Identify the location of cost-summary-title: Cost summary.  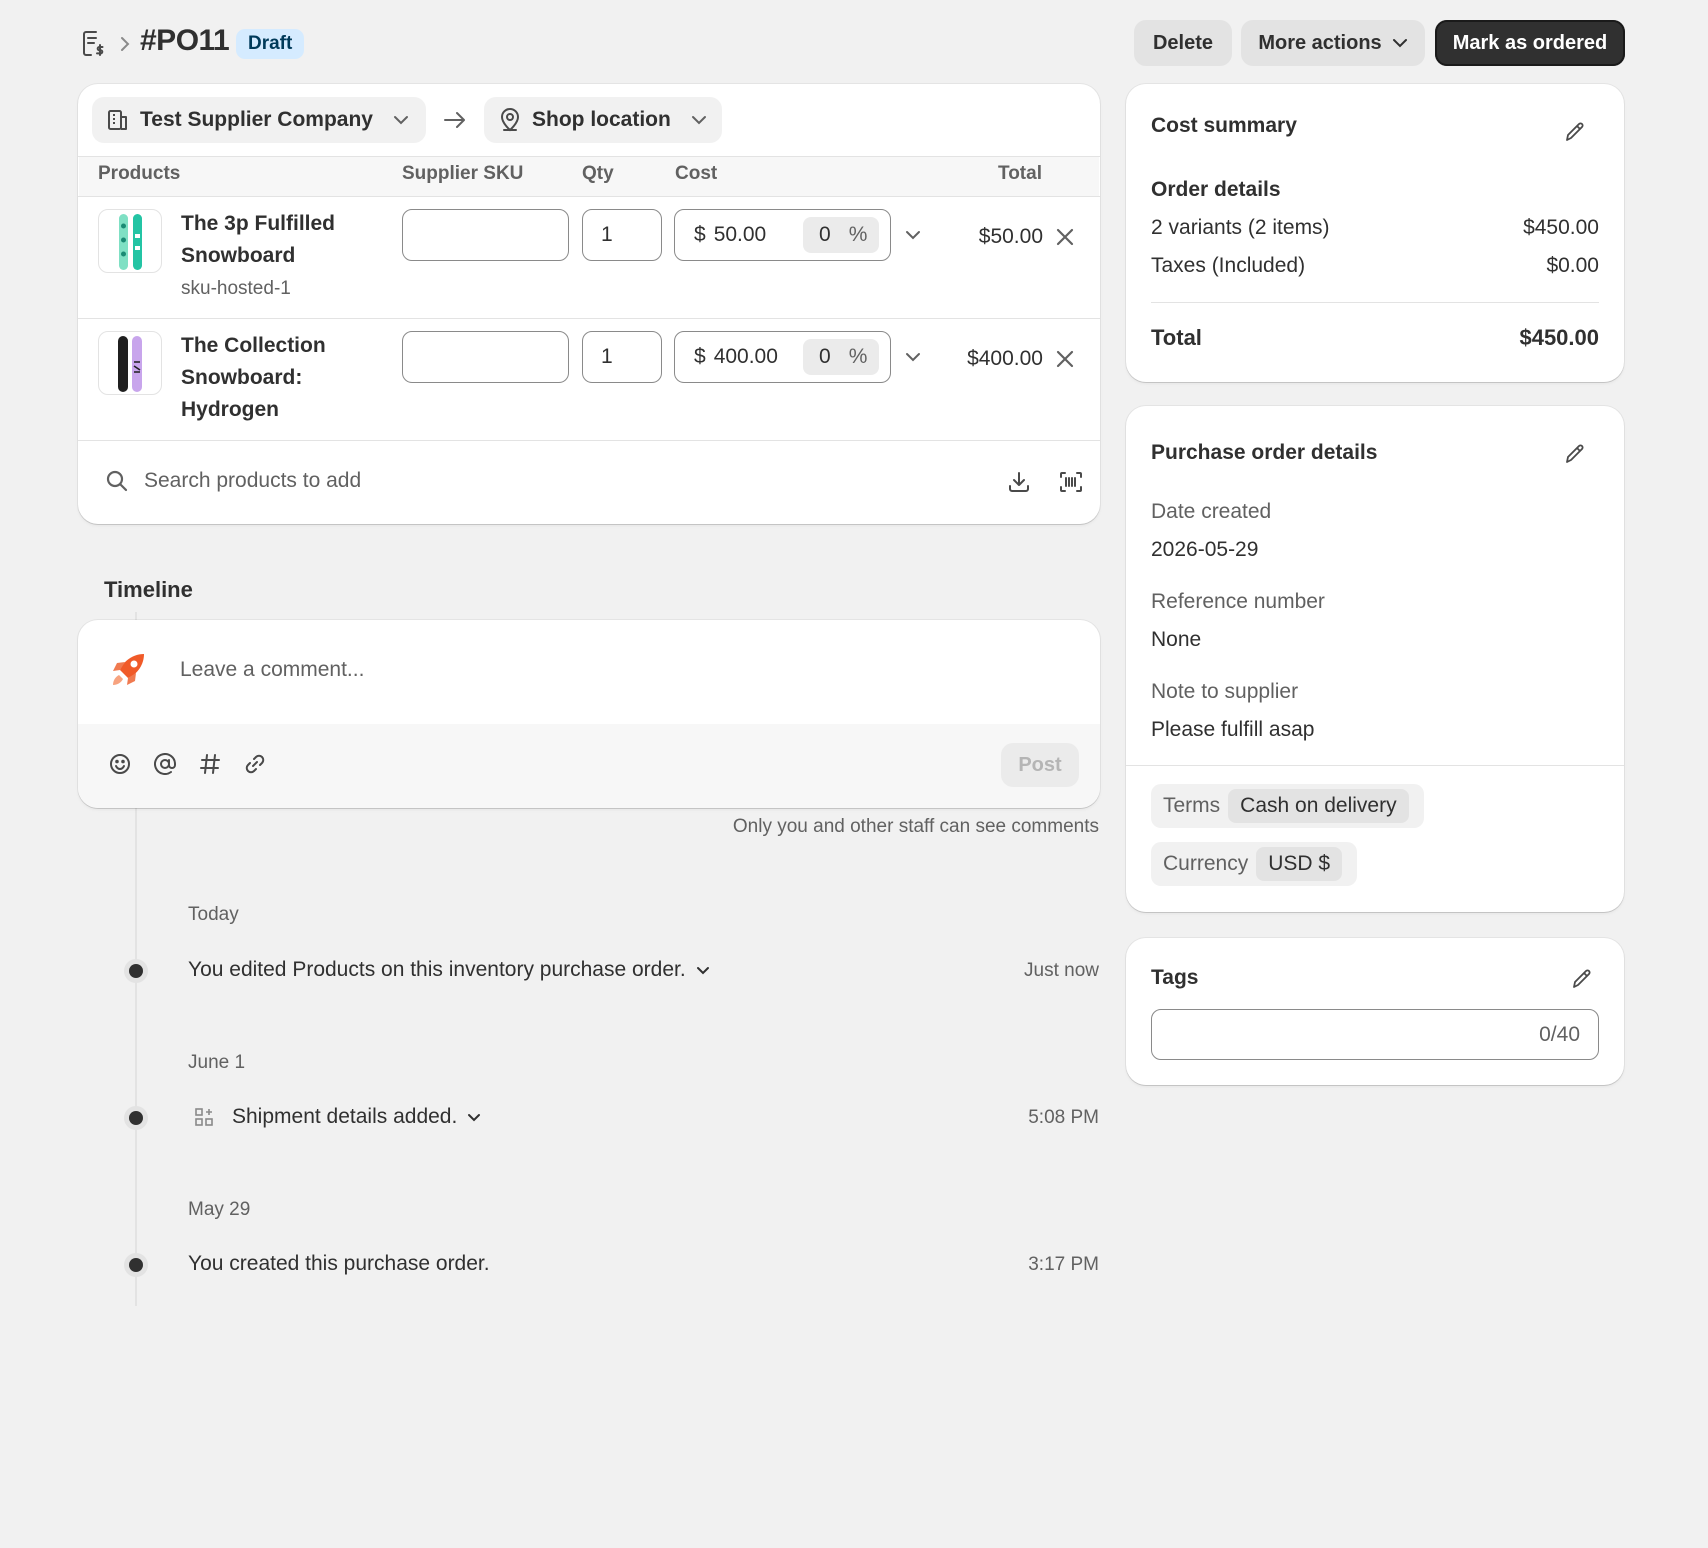
(1224, 125).